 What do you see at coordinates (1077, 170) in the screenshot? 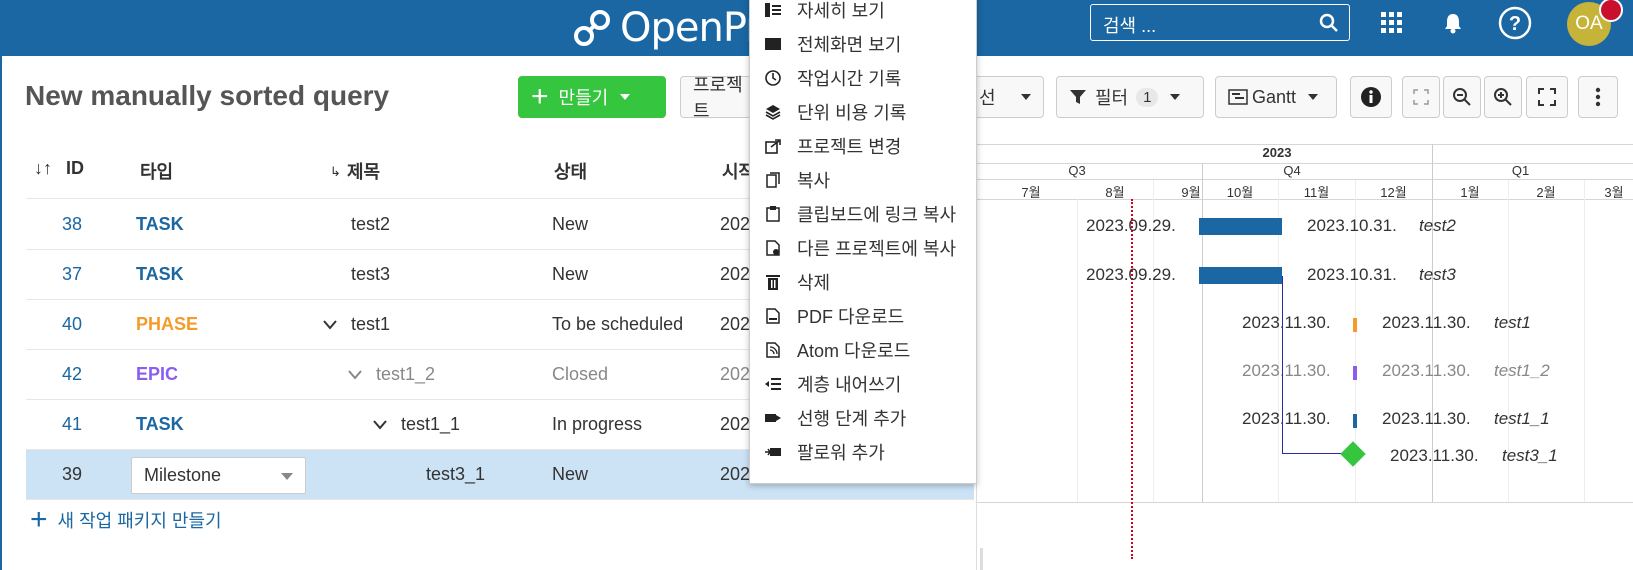
I see `gantt-quarter: Q3` at bounding box center [1077, 170].